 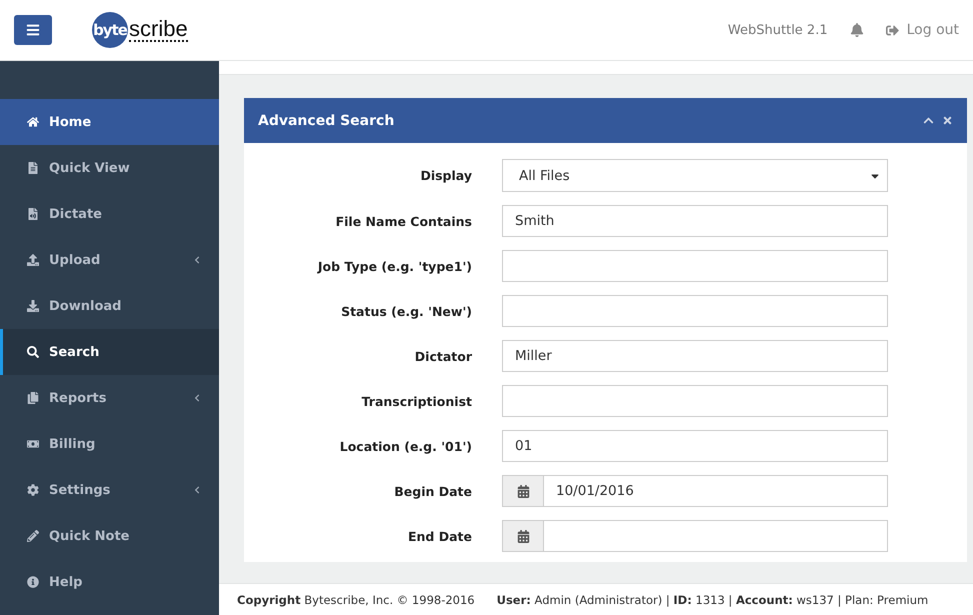 I want to click on money-icon, so click(x=33, y=444).